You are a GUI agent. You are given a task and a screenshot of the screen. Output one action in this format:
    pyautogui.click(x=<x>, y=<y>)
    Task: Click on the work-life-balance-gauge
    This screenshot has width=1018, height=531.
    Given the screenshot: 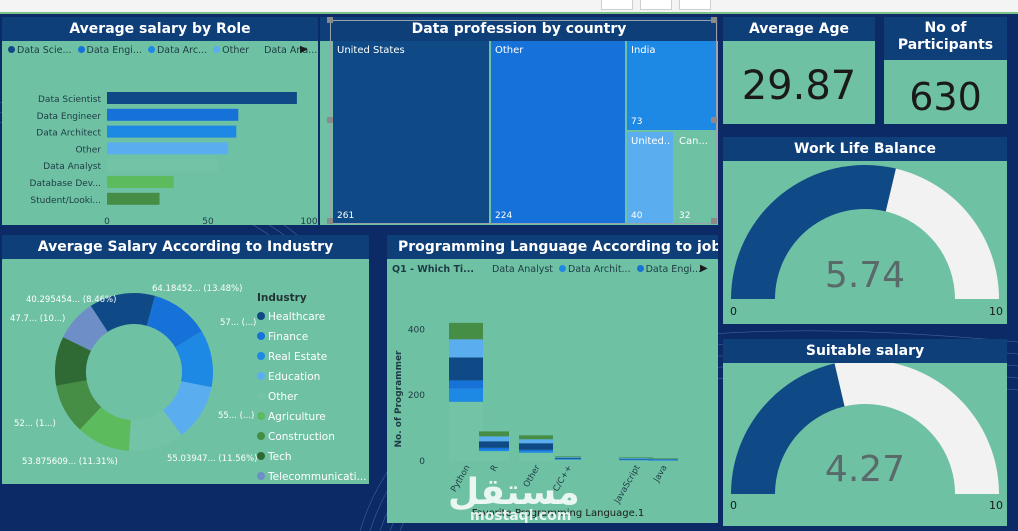 What is the action you would take?
    pyautogui.click(x=865, y=231)
    